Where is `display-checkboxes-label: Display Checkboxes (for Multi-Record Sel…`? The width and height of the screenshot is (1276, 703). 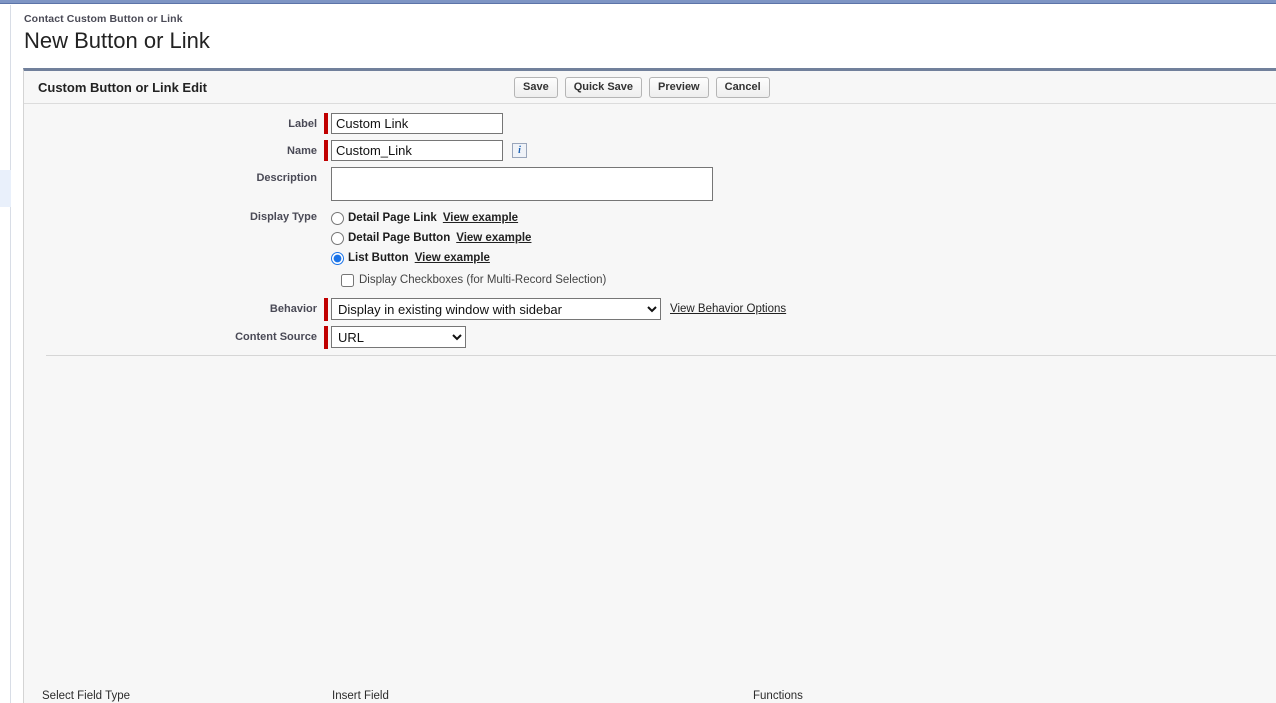 display-checkboxes-label: Display Checkboxes (for Multi-Record Sel… is located at coordinates (483, 280).